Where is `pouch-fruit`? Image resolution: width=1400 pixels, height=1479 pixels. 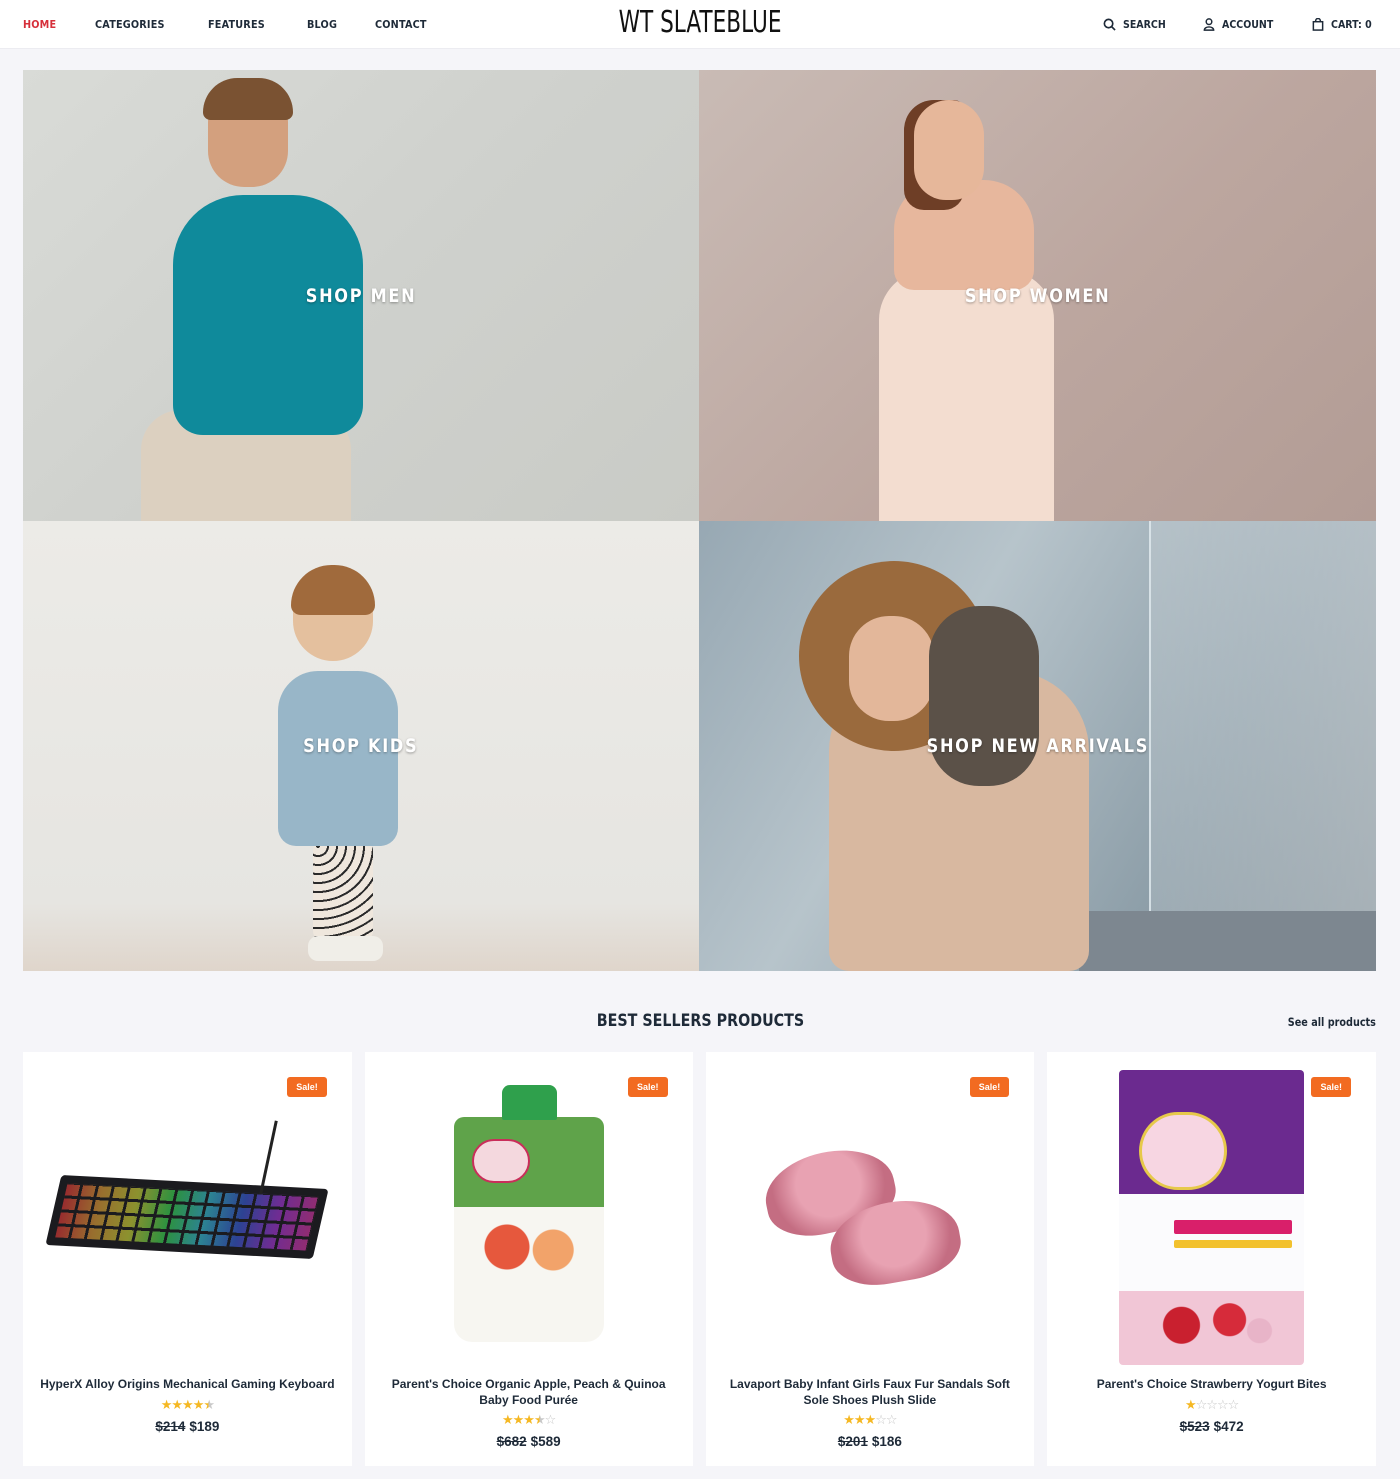
pouch-fruit is located at coordinates (528, 1246).